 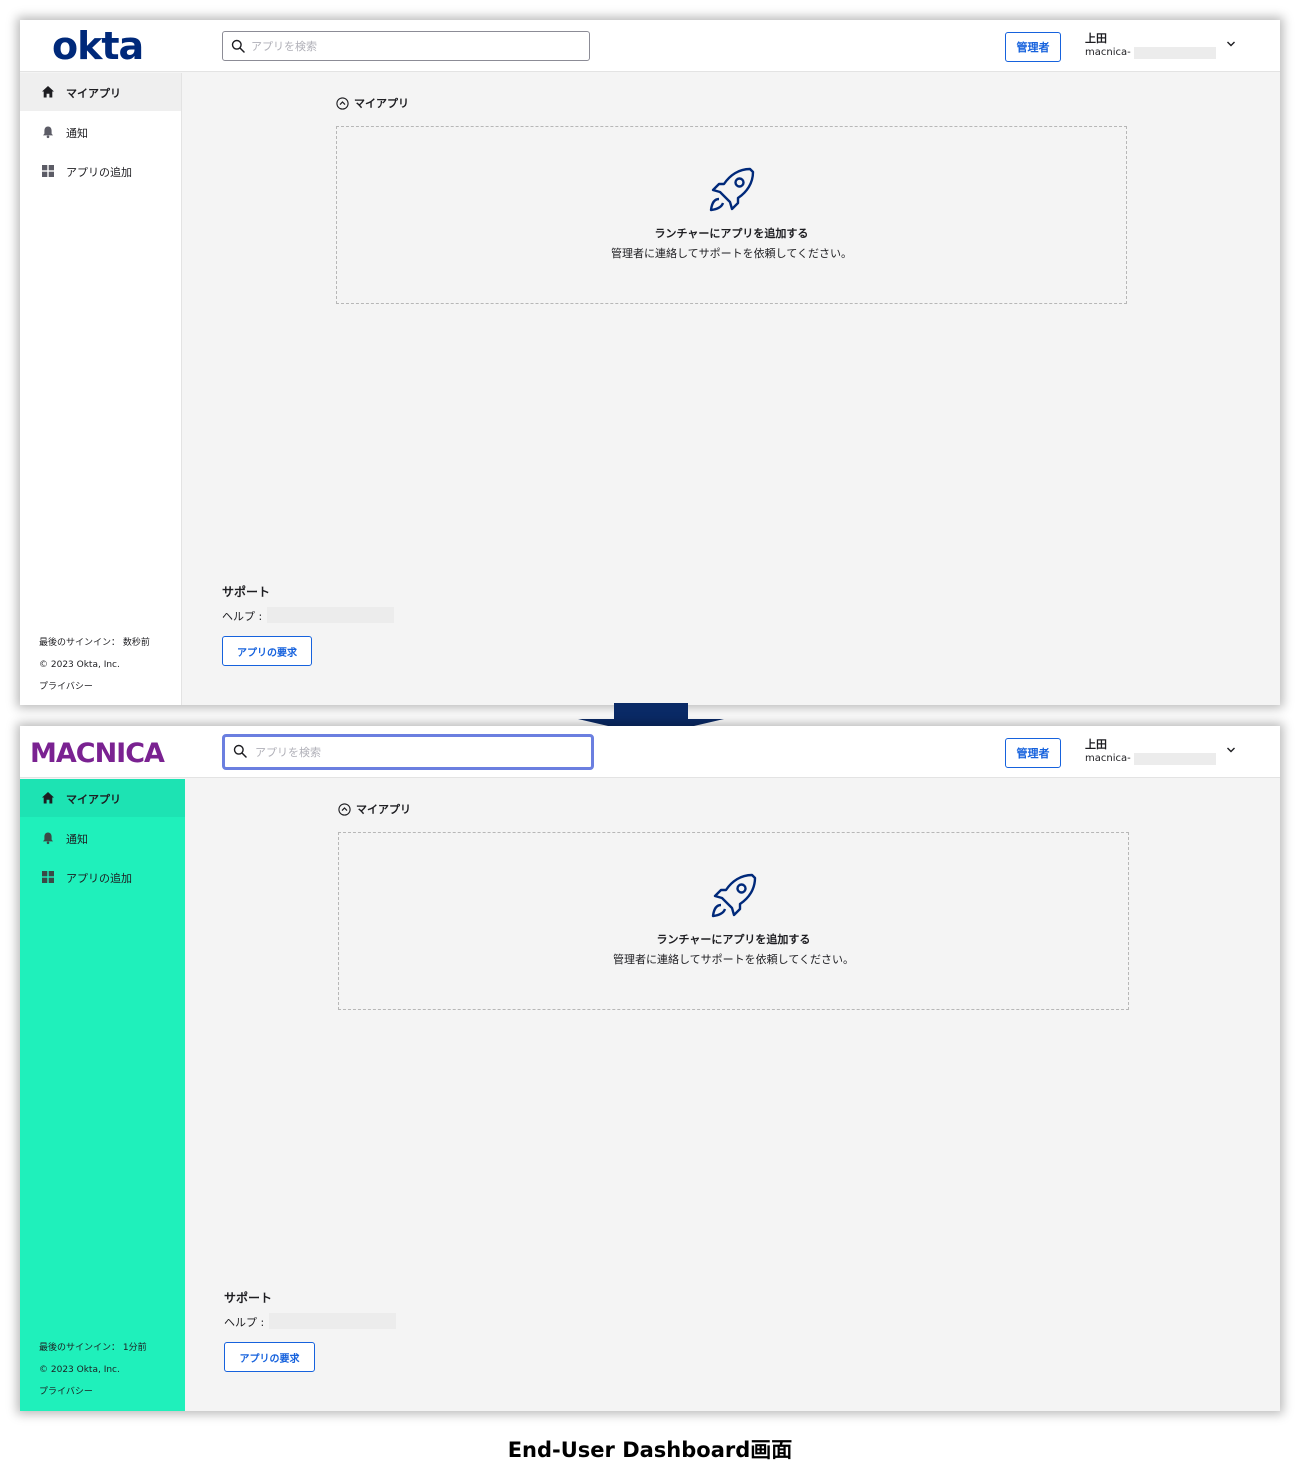 I want to click on logo-area: okta, so click(x=101, y=46).